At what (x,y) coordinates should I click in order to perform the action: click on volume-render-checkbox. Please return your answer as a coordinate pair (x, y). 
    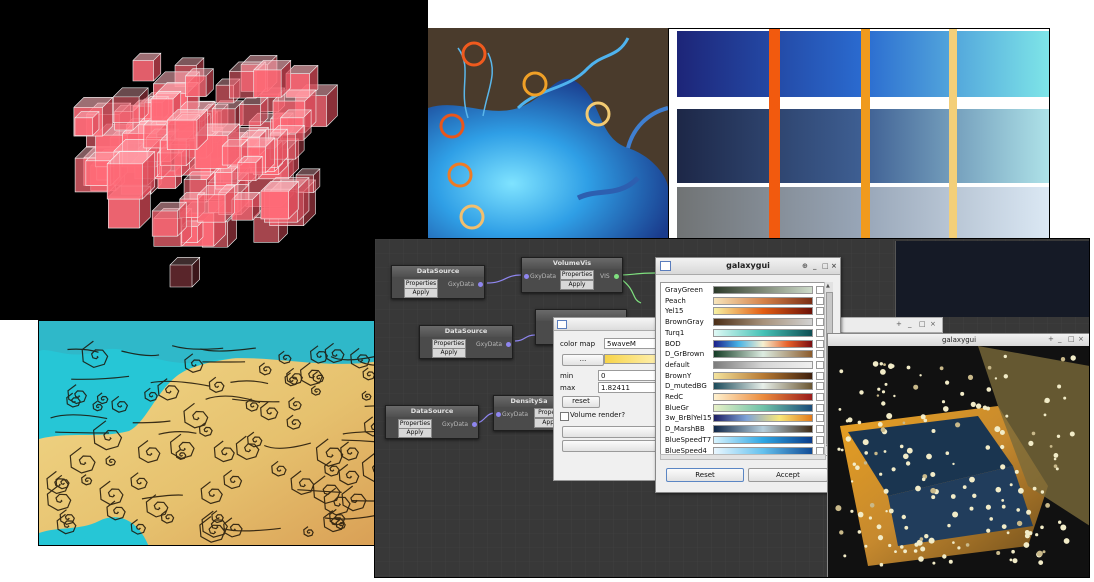
    Looking at the image, I should click on (564, 416).